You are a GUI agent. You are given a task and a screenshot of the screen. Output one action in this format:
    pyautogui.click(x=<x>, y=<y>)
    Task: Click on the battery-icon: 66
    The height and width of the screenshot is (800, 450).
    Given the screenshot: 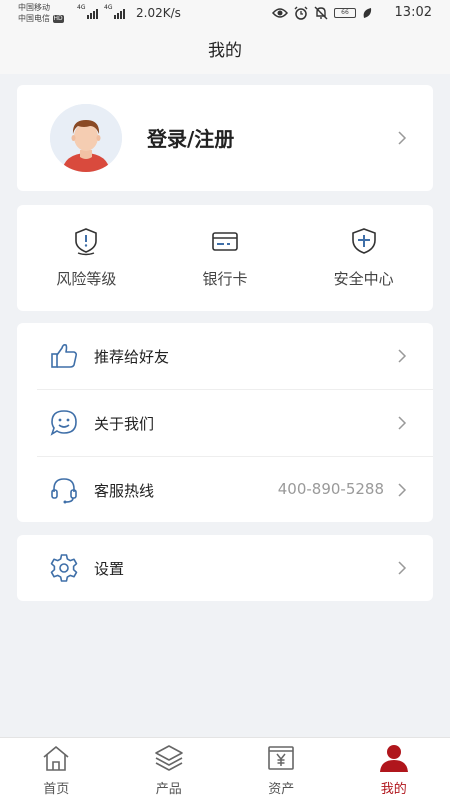 What is the action you would take?
    pyautogui.click(x=345, y=13)
    